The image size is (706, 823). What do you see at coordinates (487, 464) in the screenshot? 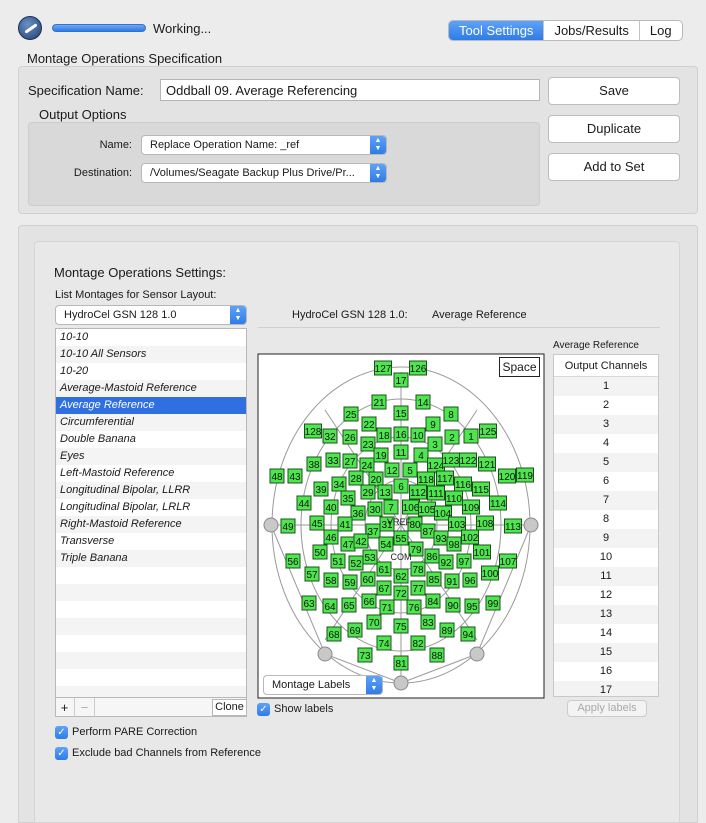
I see `sensor-121: 121` at bounding box center [487, 464].